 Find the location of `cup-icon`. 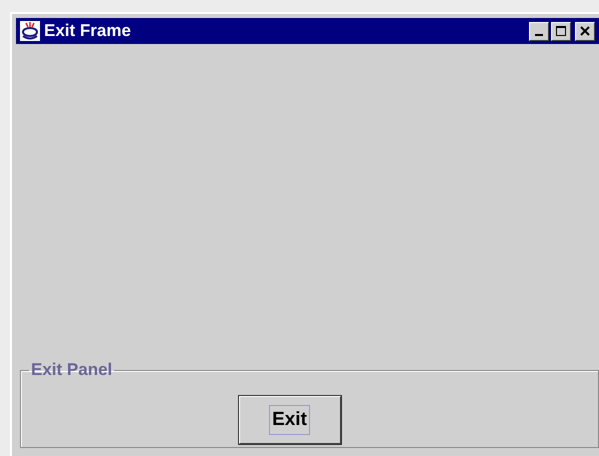

cup-icon is located at coordinates (30, 31).